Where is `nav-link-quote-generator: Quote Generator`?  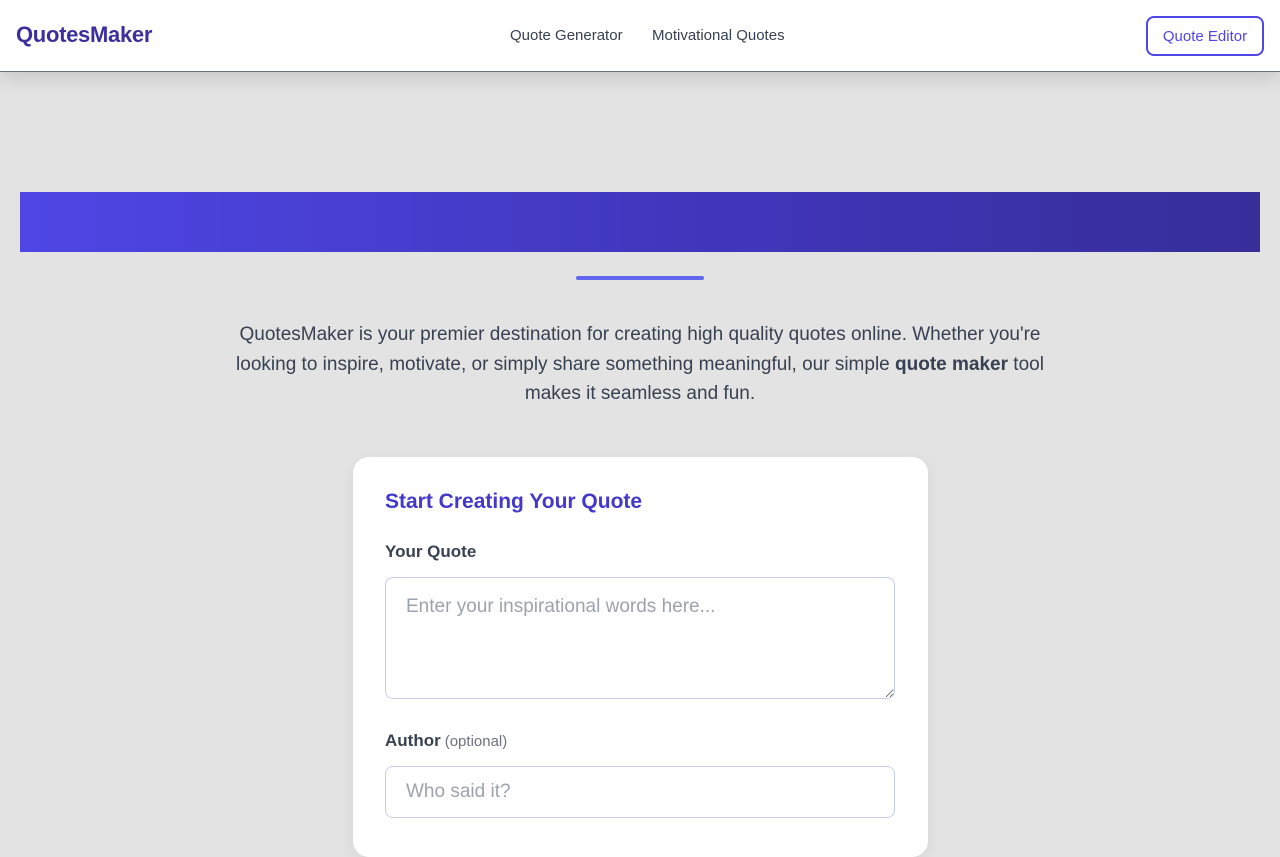
nav-link-quote-generator: Quote Generator is located at coordinates (566, 35).